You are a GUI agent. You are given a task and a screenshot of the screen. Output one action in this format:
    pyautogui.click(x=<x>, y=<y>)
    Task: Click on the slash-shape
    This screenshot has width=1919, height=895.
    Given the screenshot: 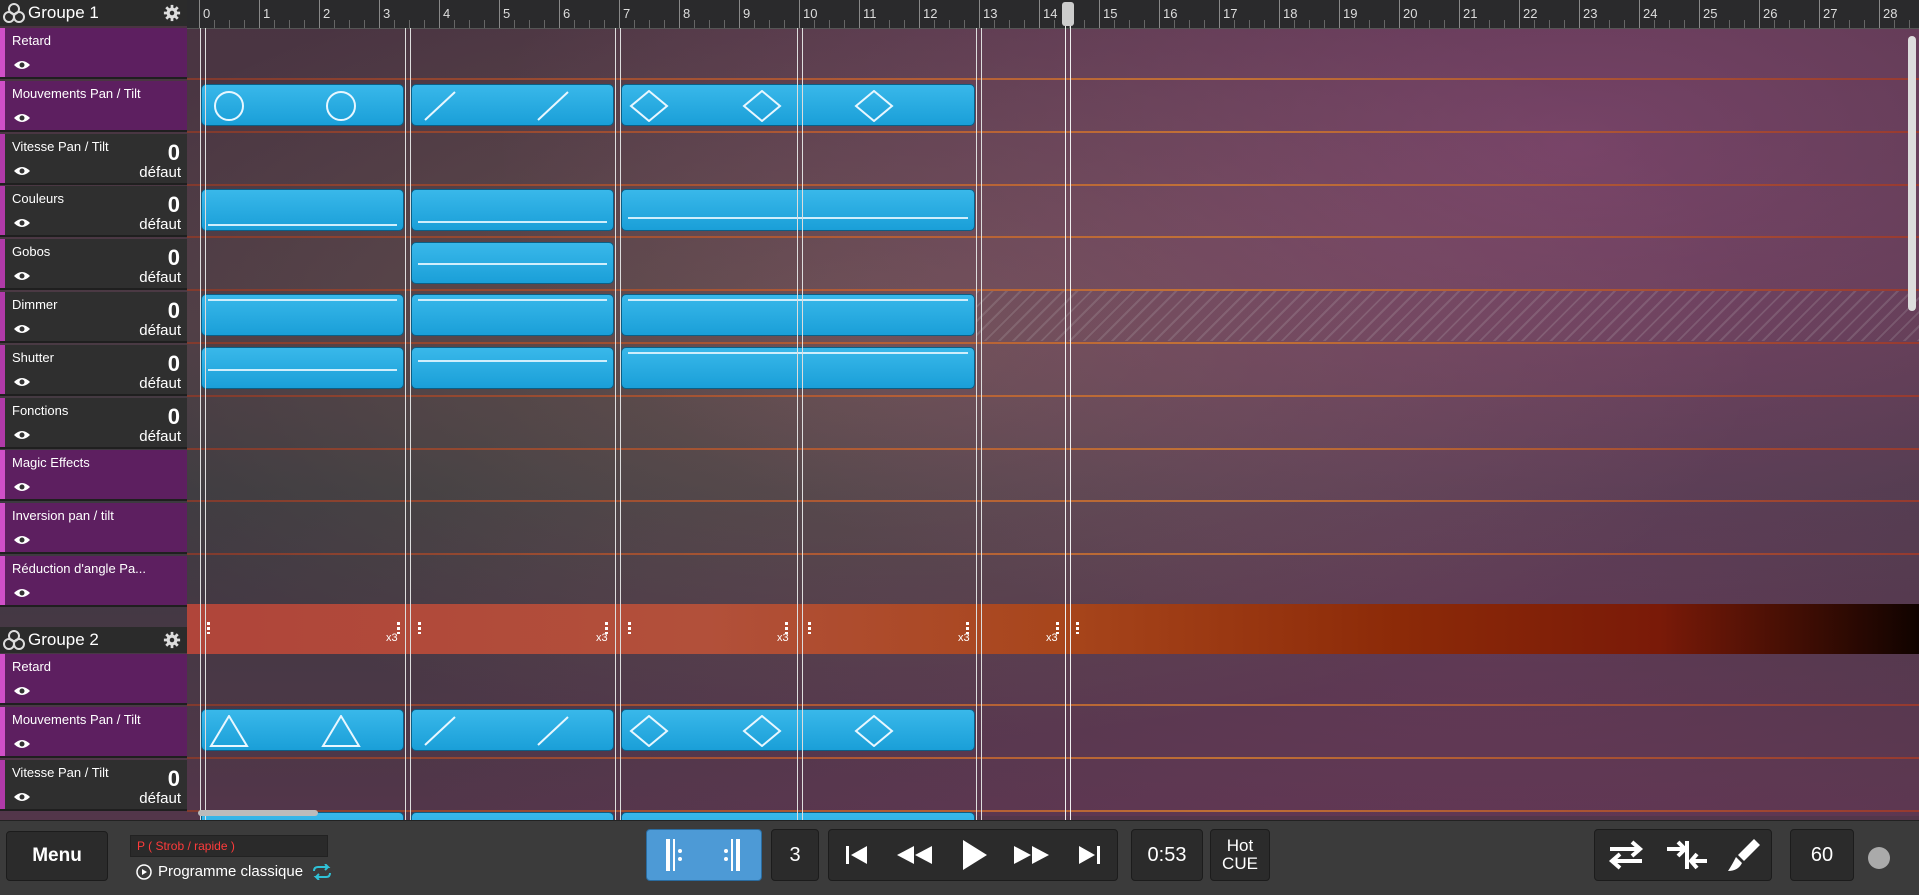 What is the action you would take?
    pyautogui.click(x=552, y=106)
    